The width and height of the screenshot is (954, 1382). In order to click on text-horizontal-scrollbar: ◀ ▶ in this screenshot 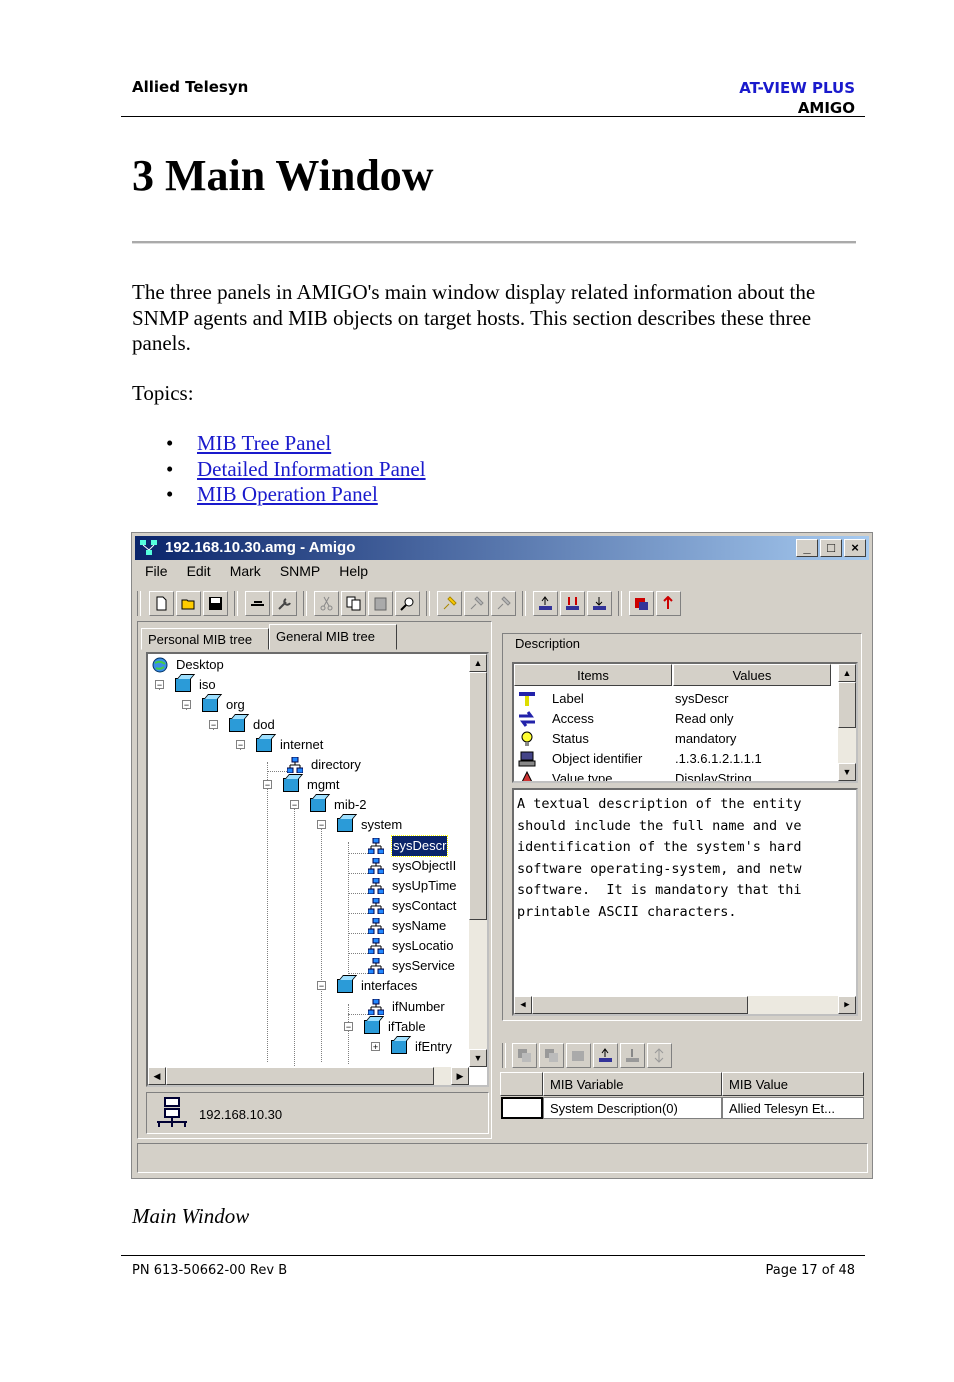, I will do `click(685, 1005)`.